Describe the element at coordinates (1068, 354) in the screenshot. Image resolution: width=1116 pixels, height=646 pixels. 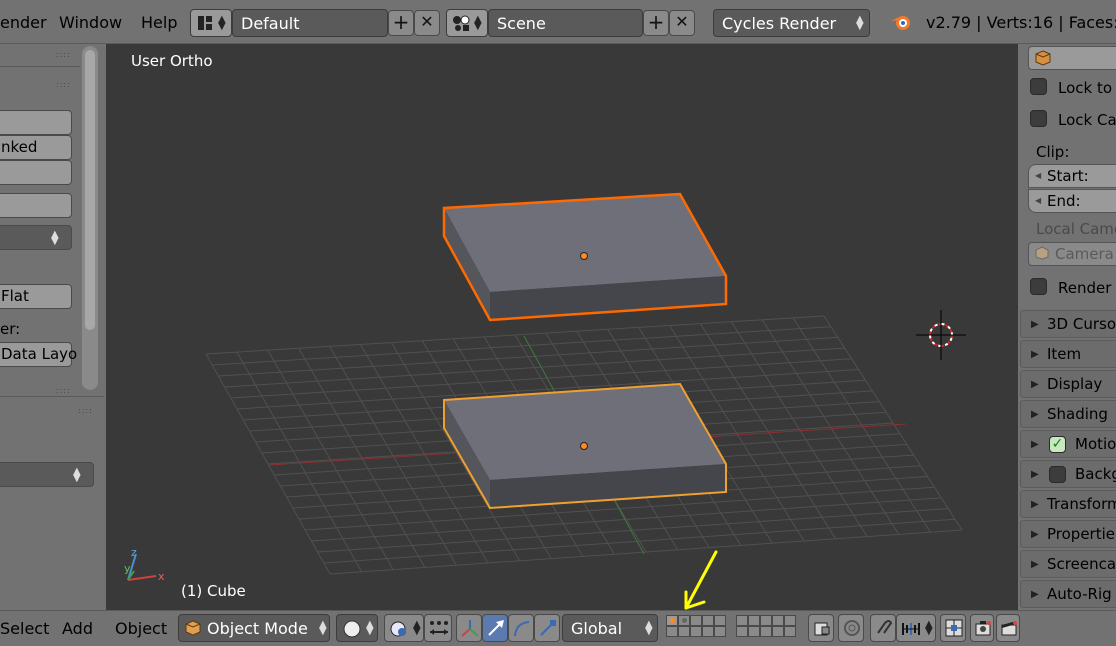
I see `panel-item: ▶ Item` at that location.